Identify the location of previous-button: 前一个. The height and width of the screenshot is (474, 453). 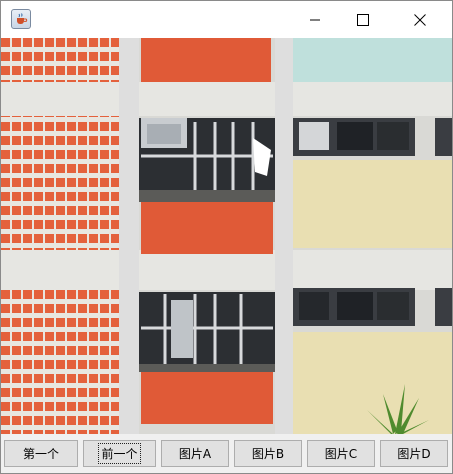
(119, 453).